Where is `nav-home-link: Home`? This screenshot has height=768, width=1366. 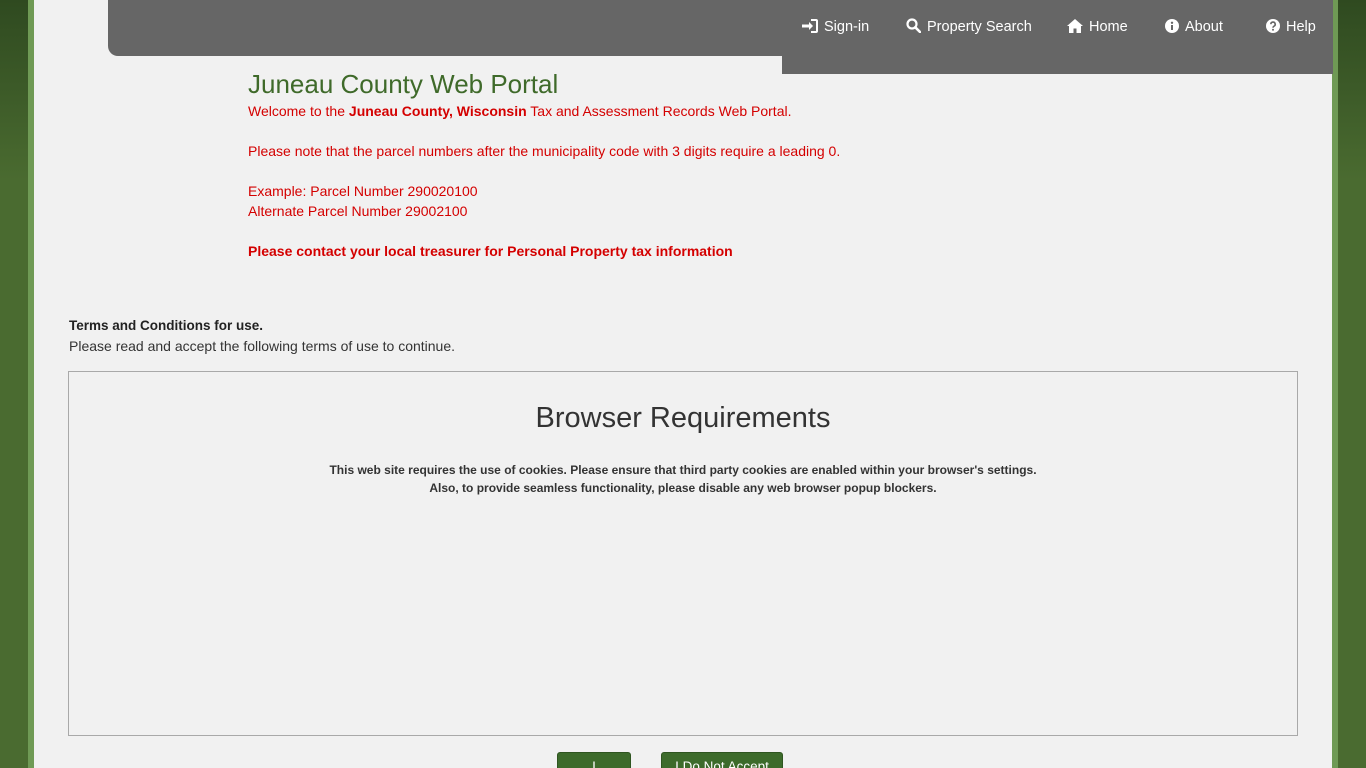
nav-home-link: Home is located at coordinates (1097, 27).